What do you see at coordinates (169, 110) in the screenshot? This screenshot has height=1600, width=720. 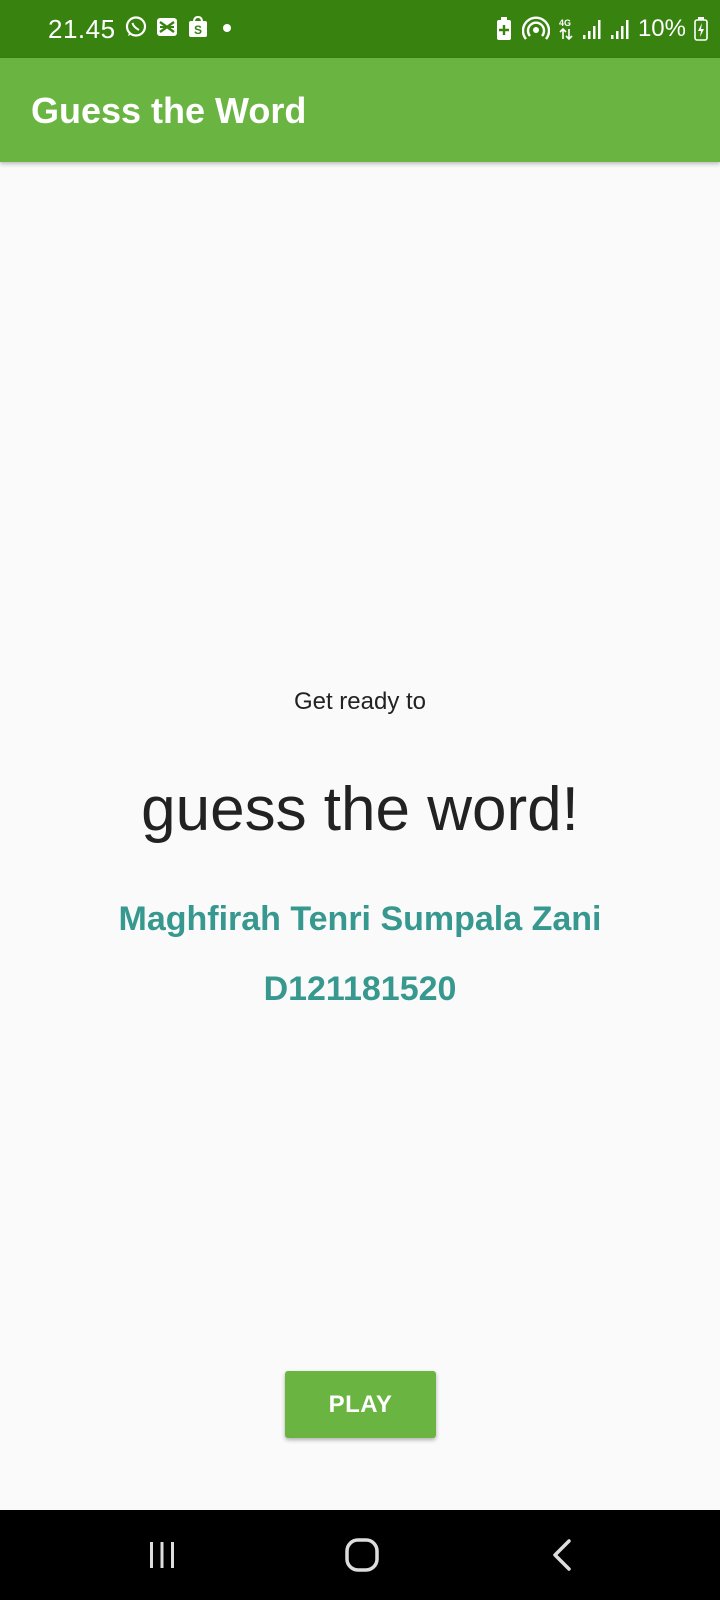 I see `app-title: Guess the Word` at bounding box center [169, 110].